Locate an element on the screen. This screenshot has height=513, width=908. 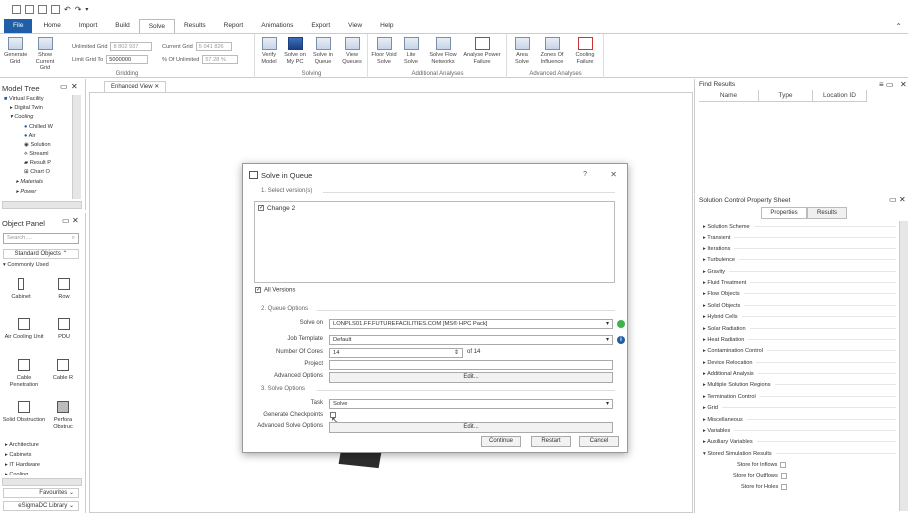
redo-icon: ↷ is located at coordinates (78, 9).